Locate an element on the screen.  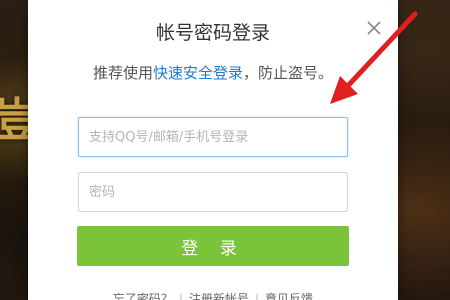
forgot-password-link: 忘了密码？ is located at coordinates (143, 296).